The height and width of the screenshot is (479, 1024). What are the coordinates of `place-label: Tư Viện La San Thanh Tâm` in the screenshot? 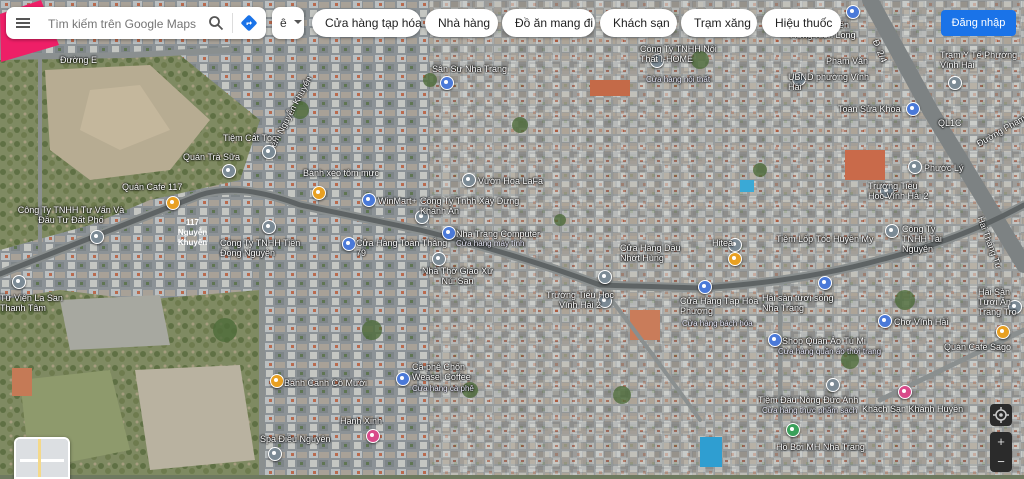 It's located at (36, 303).